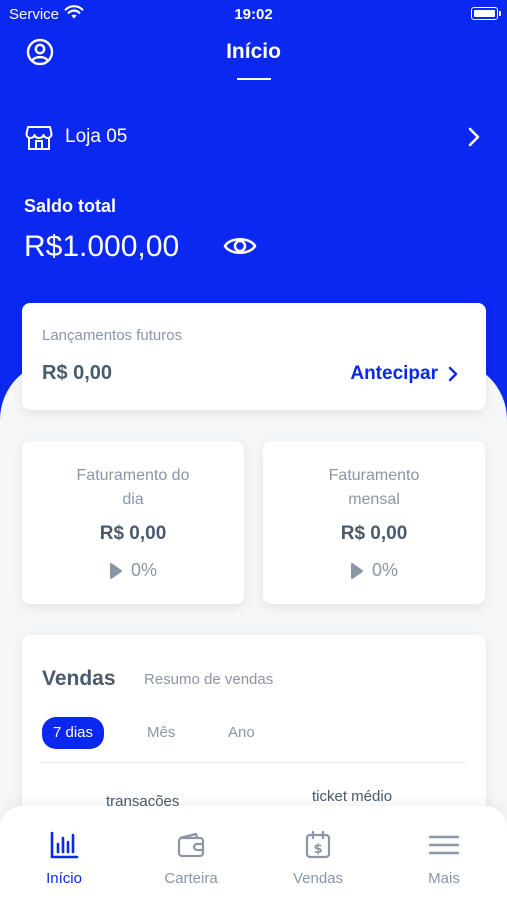 The height and width of the screenshot is (900, 507). What do you see at coordinates (112, 335) in the screenshot?
I see `future-entries-label: Lançamentos futuros` at bounding box center [112, 335].